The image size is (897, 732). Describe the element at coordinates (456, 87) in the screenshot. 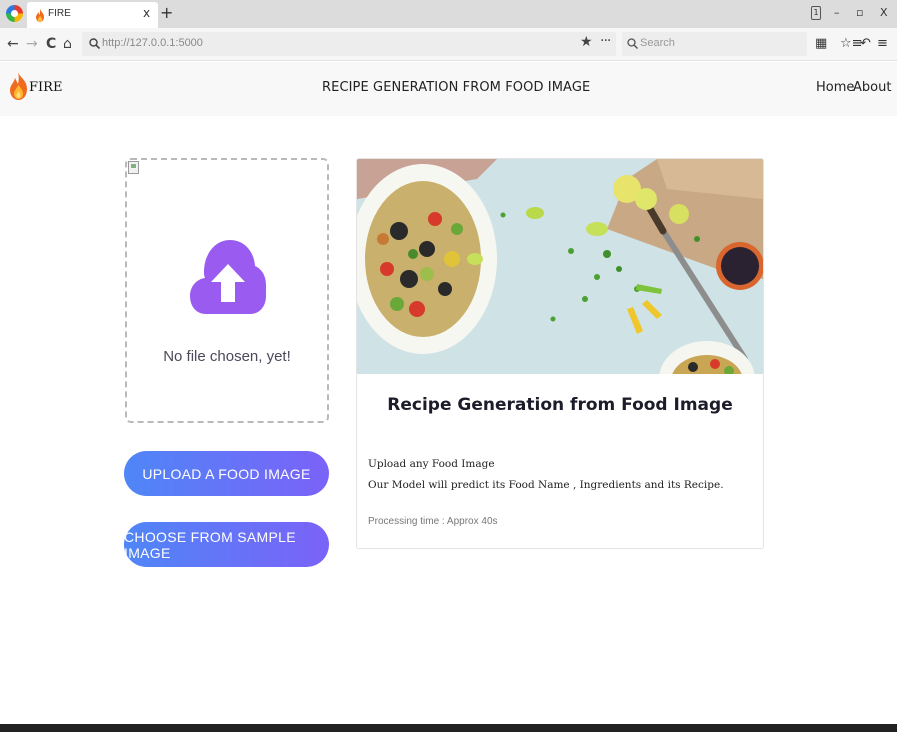

I see `page-title: RECIPE GENERATION FROM FOOD IMAGE` at that location.